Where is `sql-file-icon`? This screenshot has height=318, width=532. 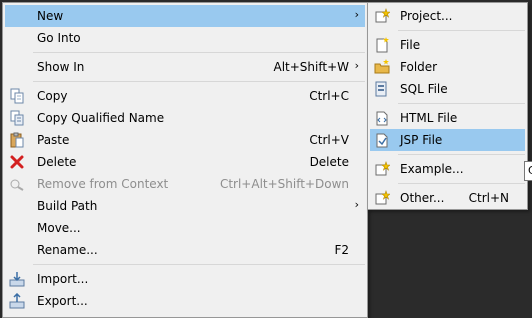 sql-file-icon is located at coordinates (382, 89).